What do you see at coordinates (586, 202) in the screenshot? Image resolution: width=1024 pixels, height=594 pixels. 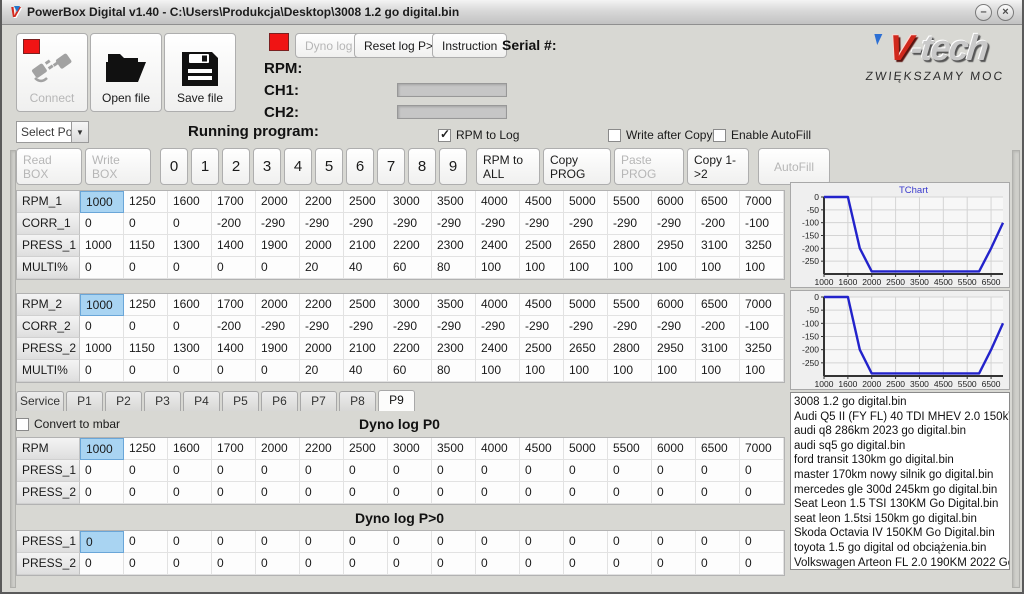 I see `table-cell: 5000` at bounding box center [586, 202].